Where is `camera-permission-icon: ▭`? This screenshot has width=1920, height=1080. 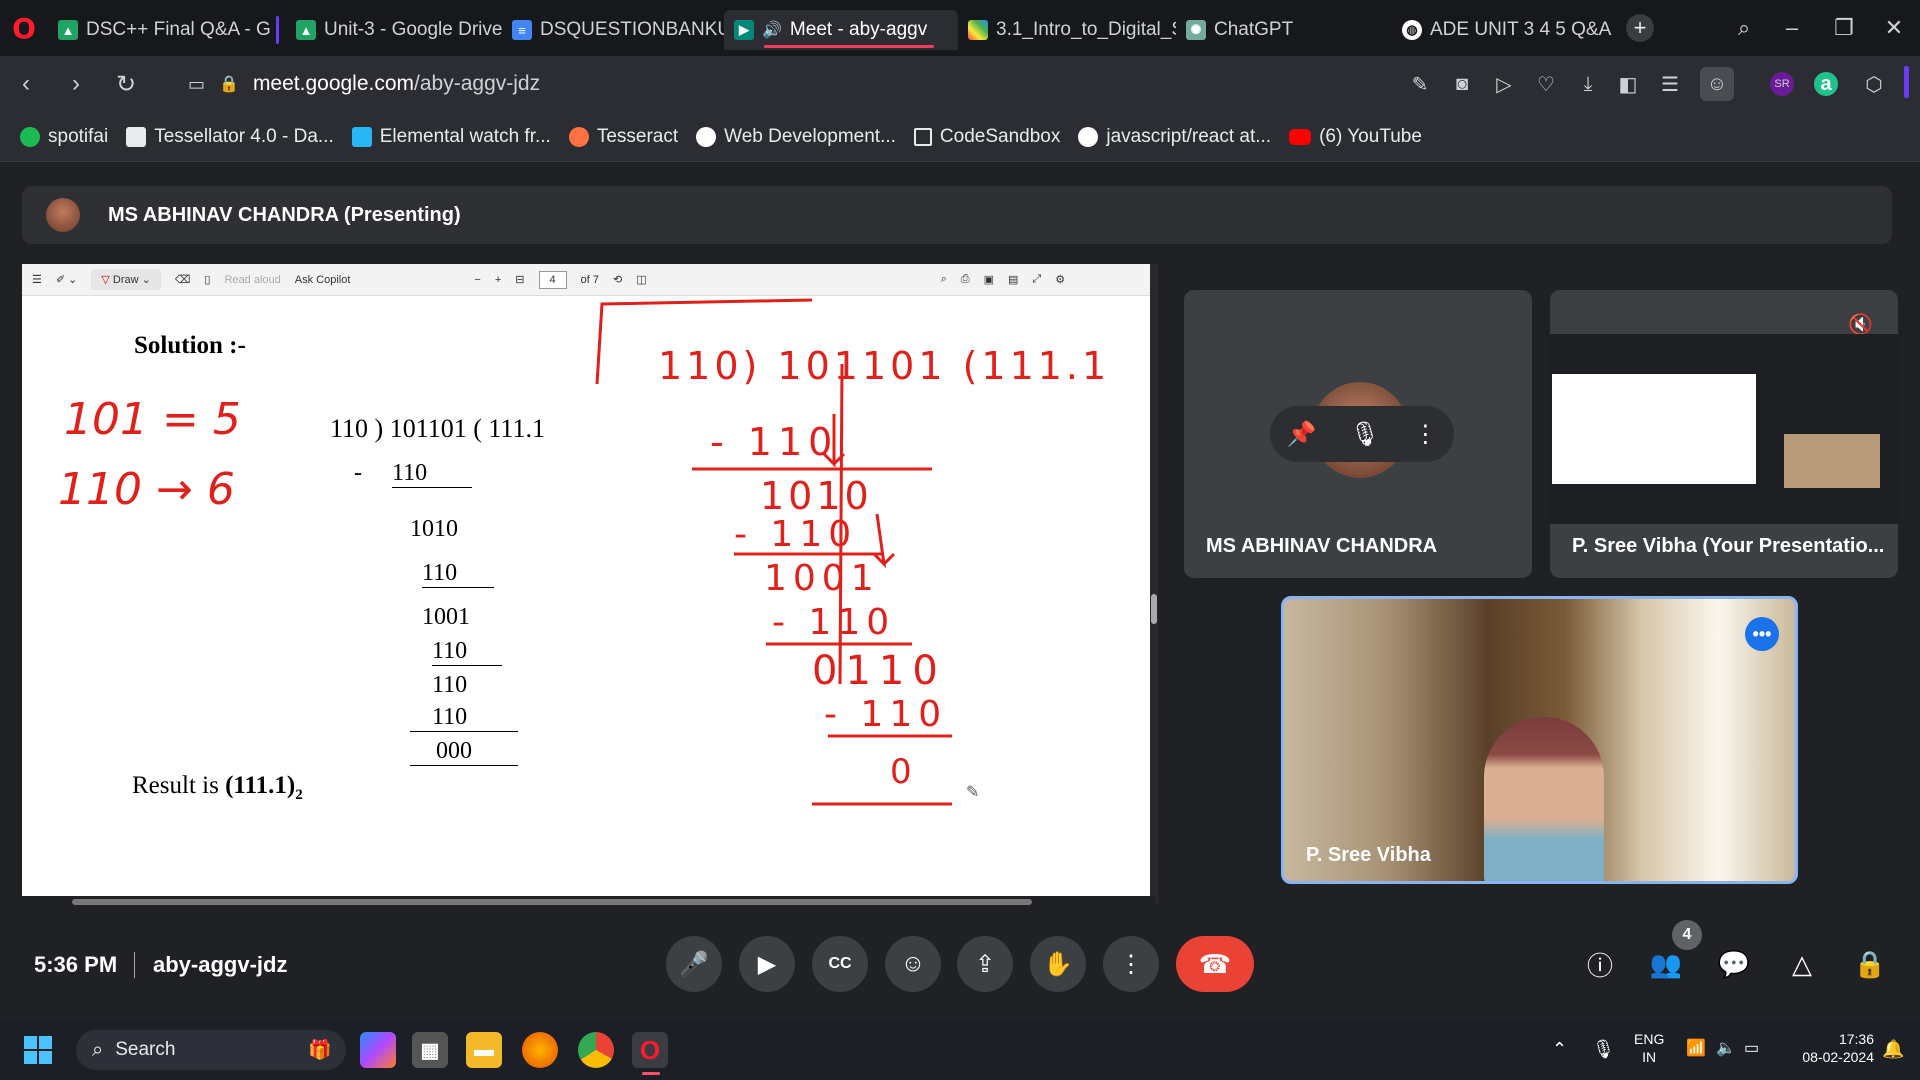 camera-permission-icon: ▭ is located at coordinates (196, 84).